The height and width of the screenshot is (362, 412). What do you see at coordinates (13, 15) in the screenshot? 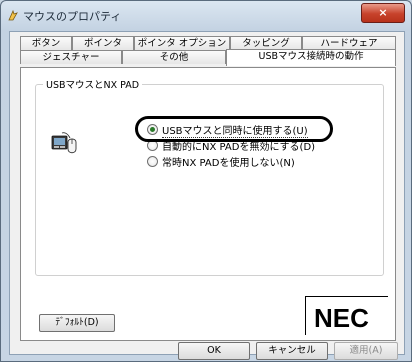
I see `mouse-icon` at bounding box center [13, 15].